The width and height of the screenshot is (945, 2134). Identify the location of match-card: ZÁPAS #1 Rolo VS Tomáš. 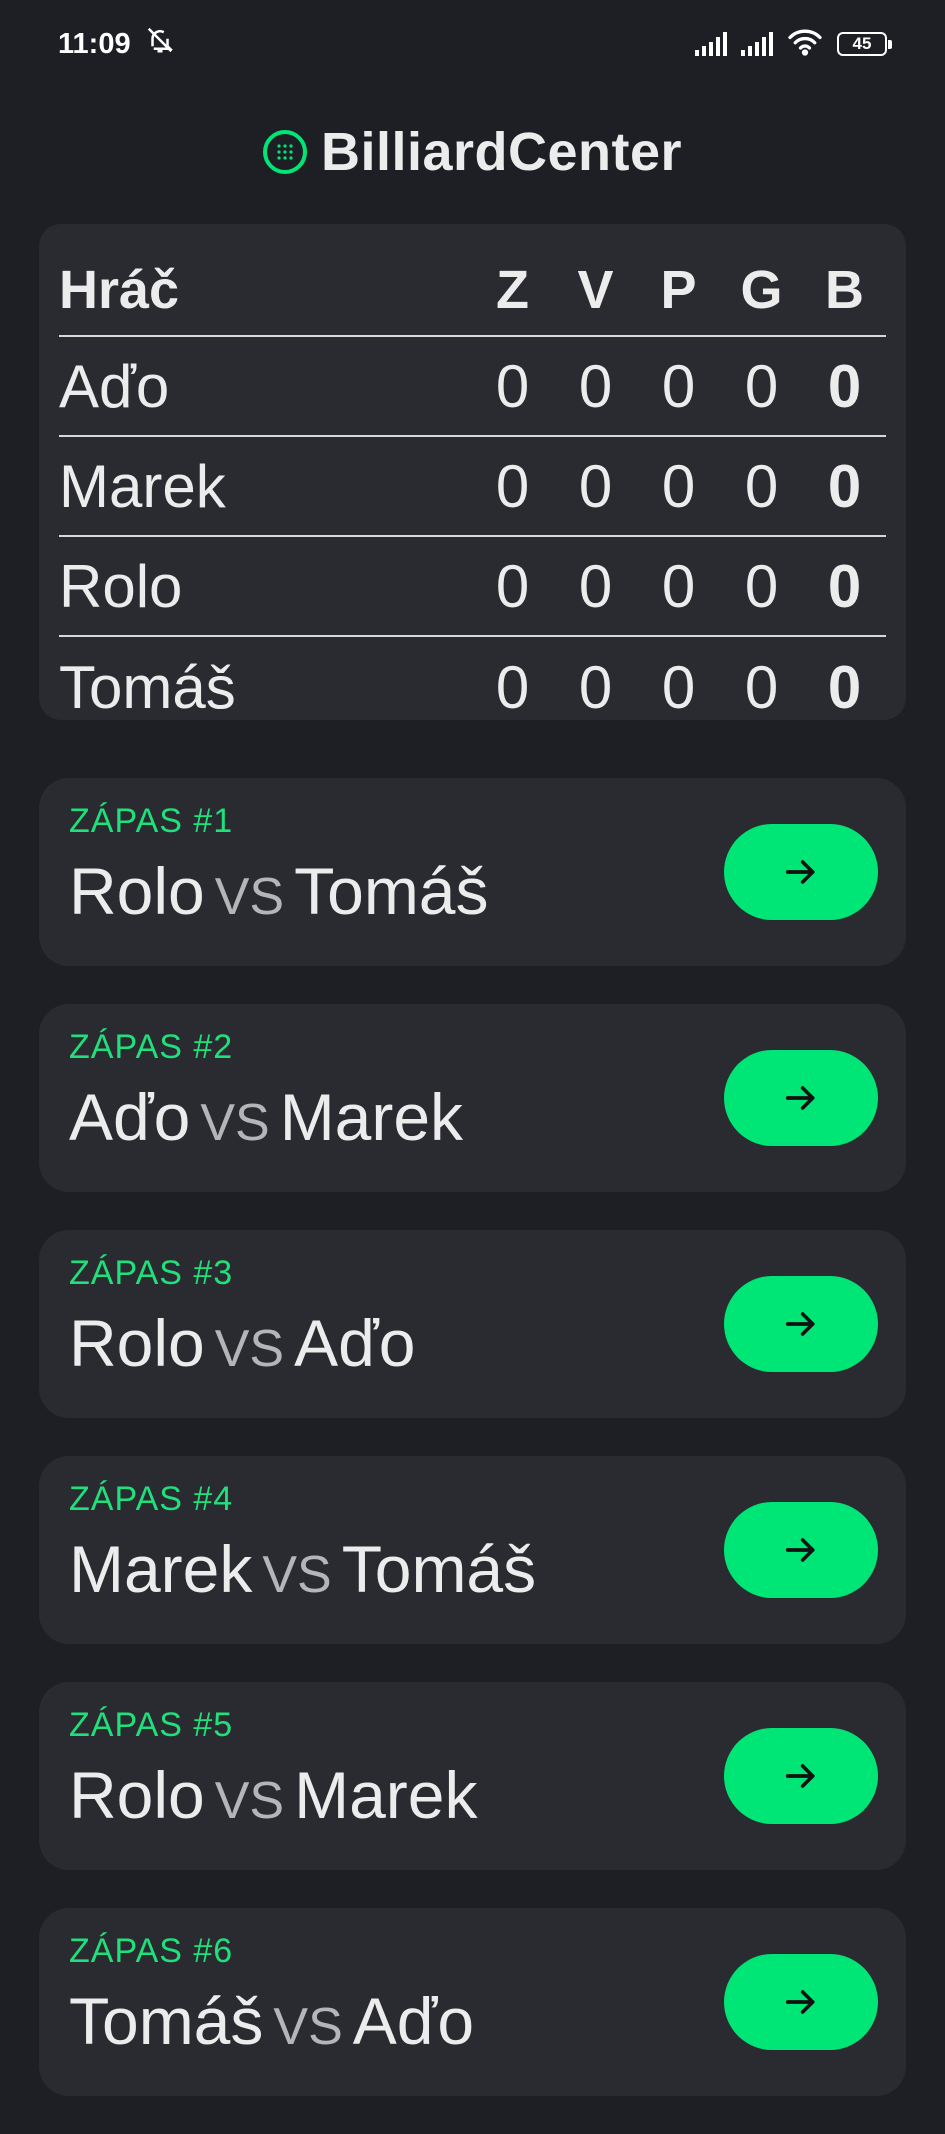
(472, 872).